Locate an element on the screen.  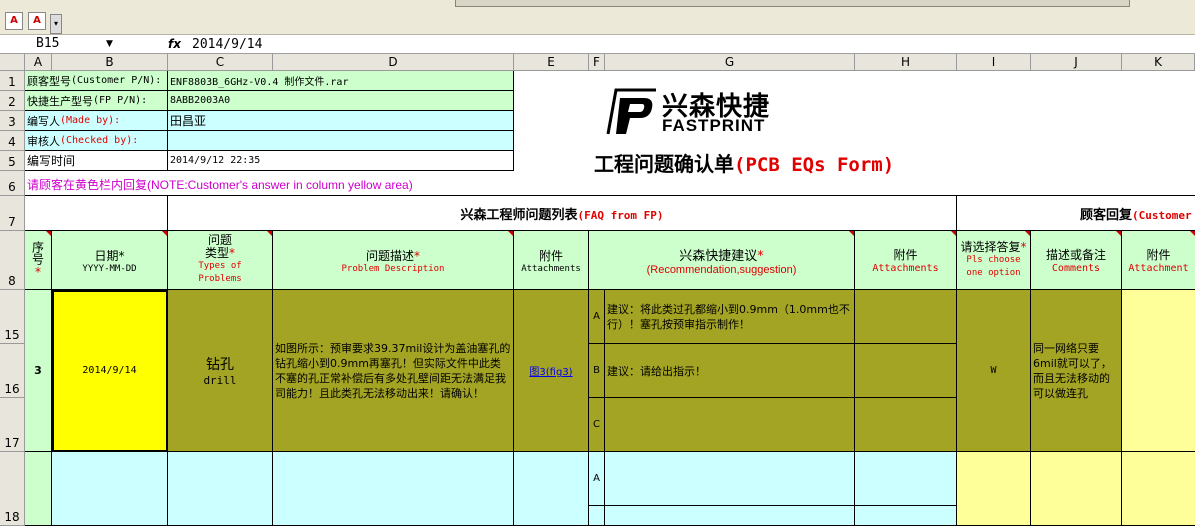
header-attach-2: 附件 Attachments is located at coordinates (906, 260).